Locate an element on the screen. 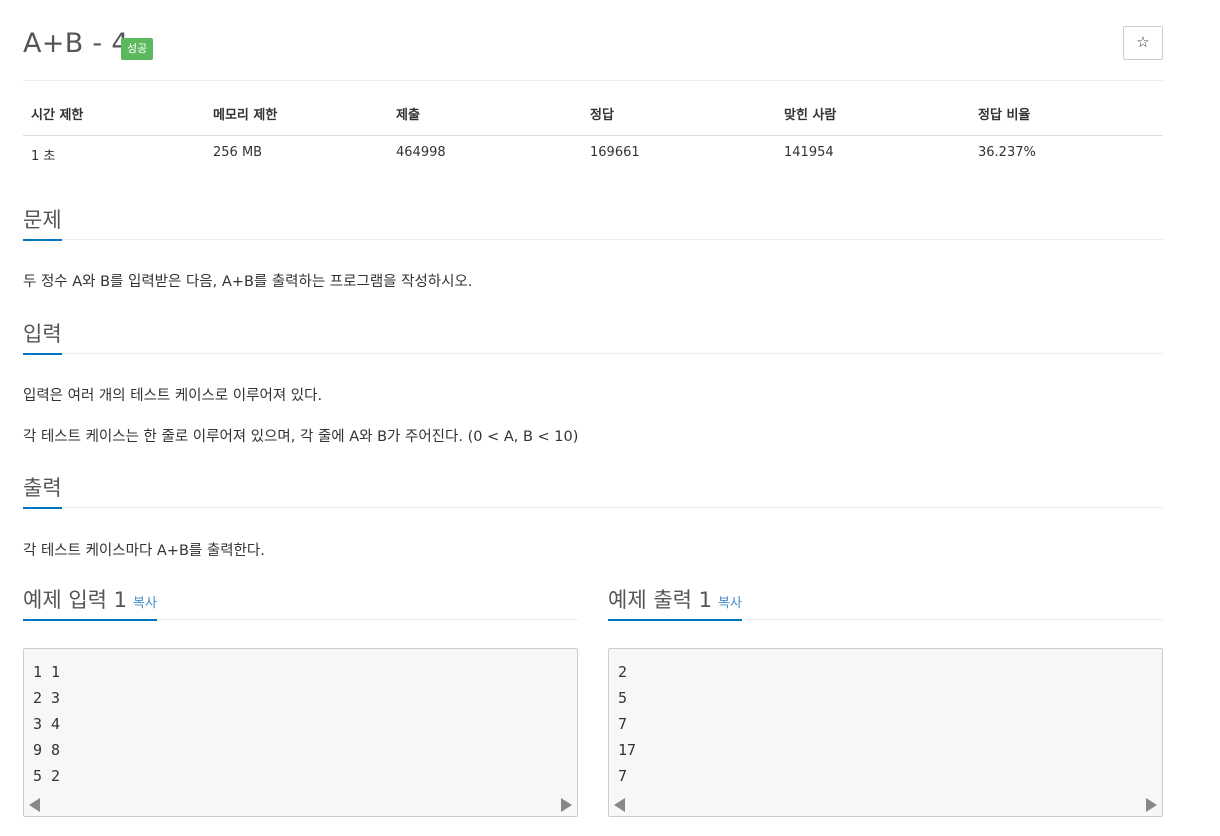  sample-input-line: 5 2 is located at coordinates (47, 776).